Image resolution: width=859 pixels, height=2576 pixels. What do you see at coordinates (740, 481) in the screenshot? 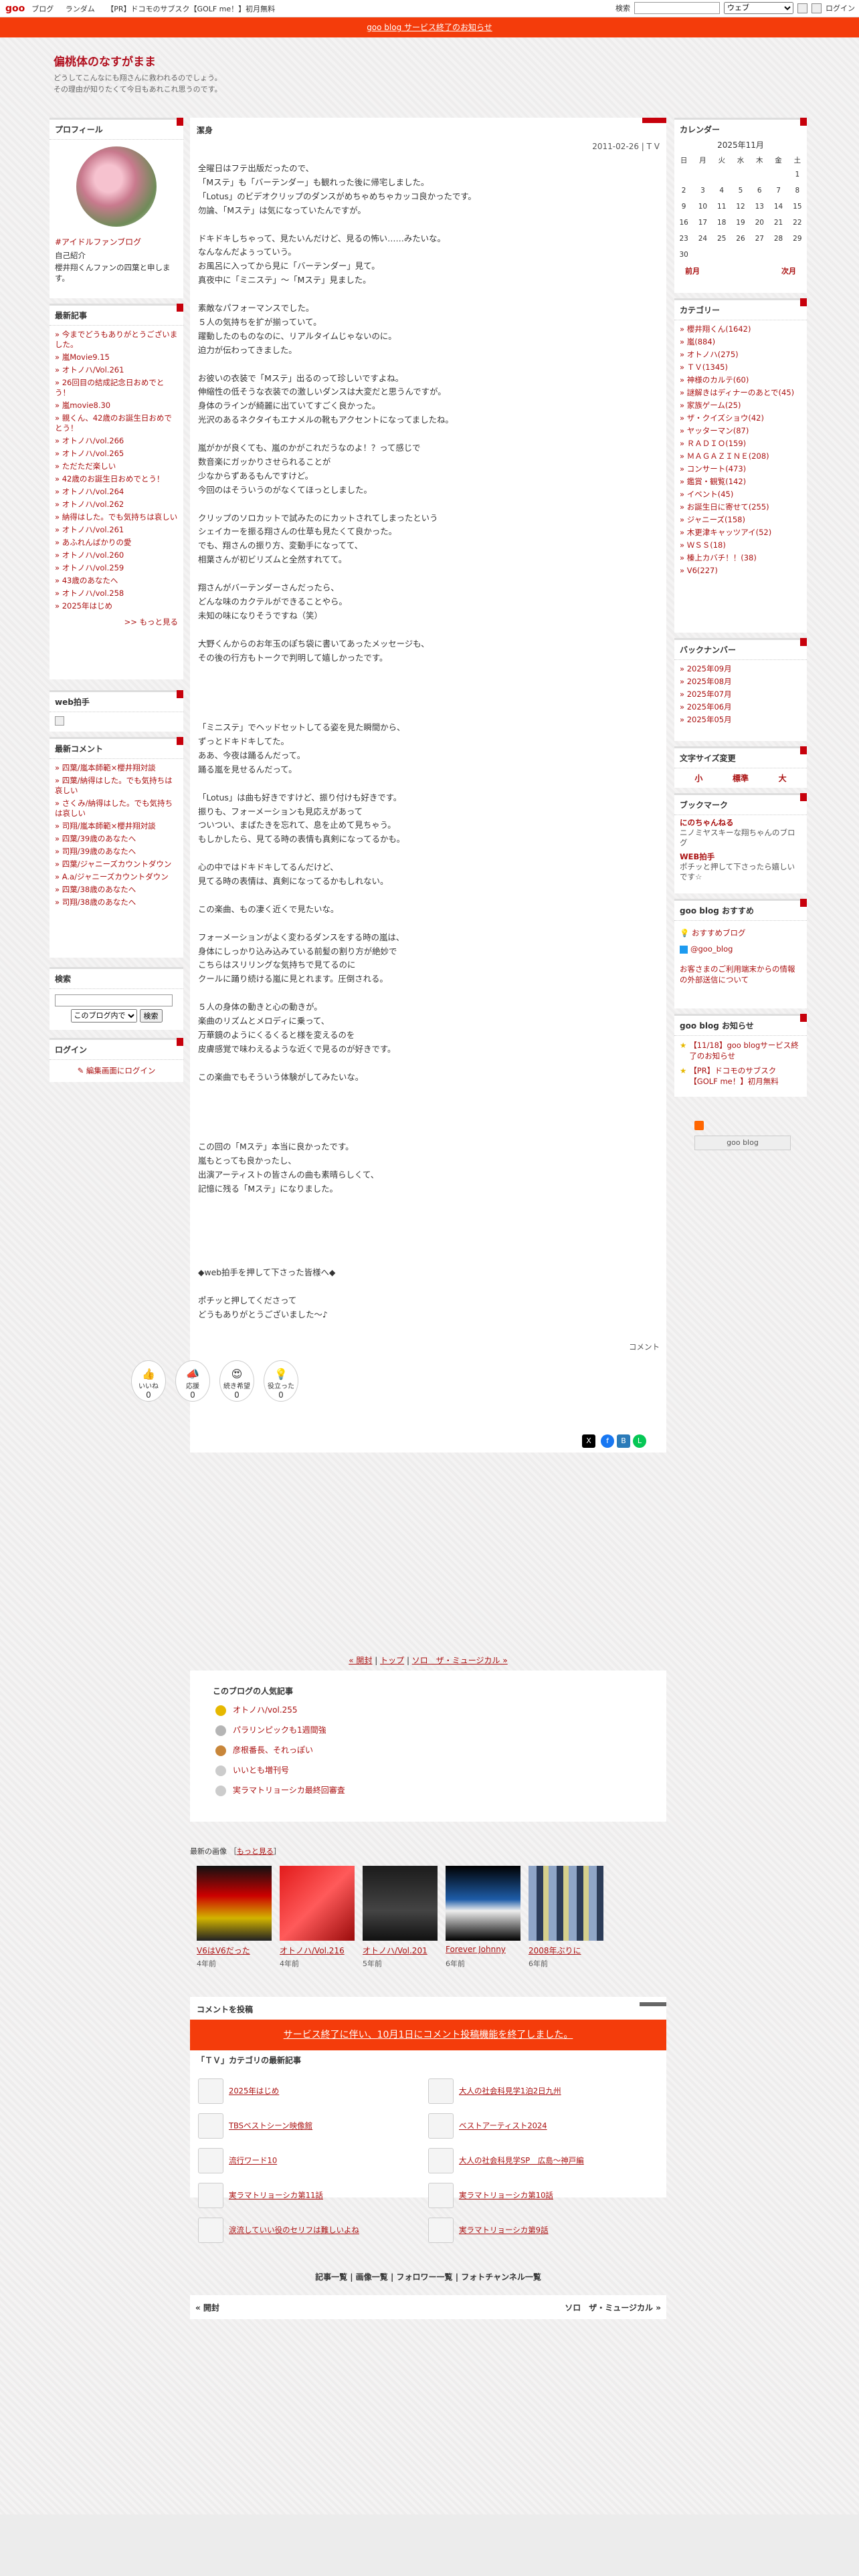
I see `category-link: 鑑賞・観覧(142)` at bounding box center [740, 481].